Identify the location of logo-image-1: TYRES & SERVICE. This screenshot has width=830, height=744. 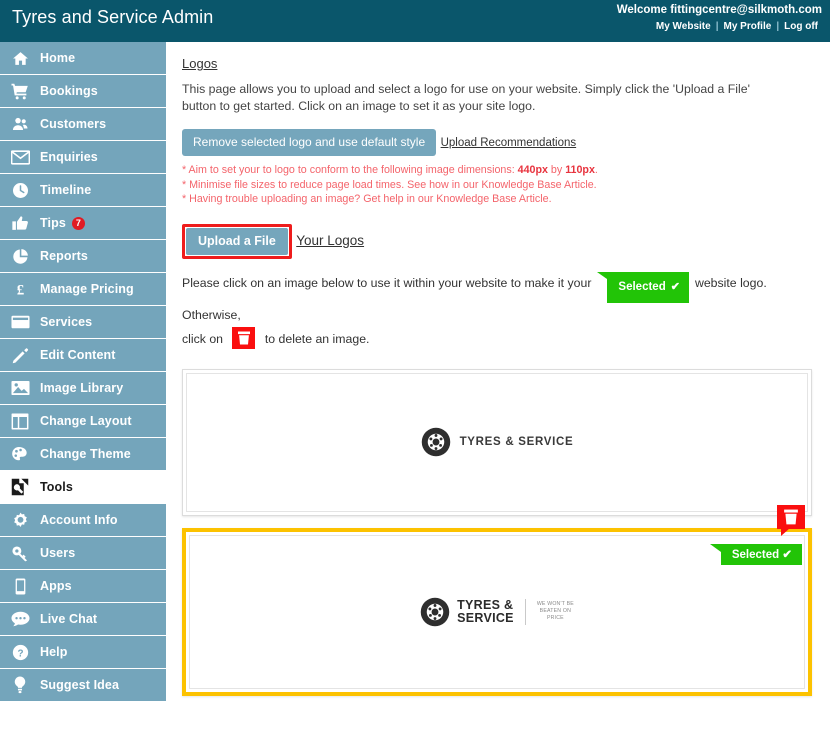
(497, 442).